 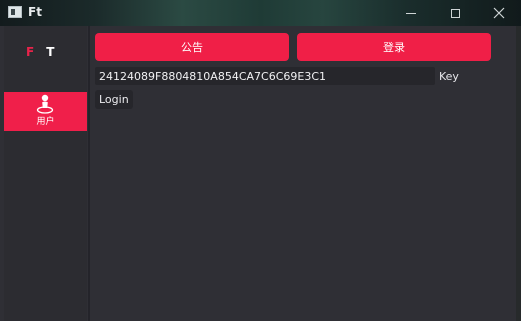 What do you see at coordinates (394, 47) in the screenshot?
I see `login-button: 登录` at bounding box center [394, 47].